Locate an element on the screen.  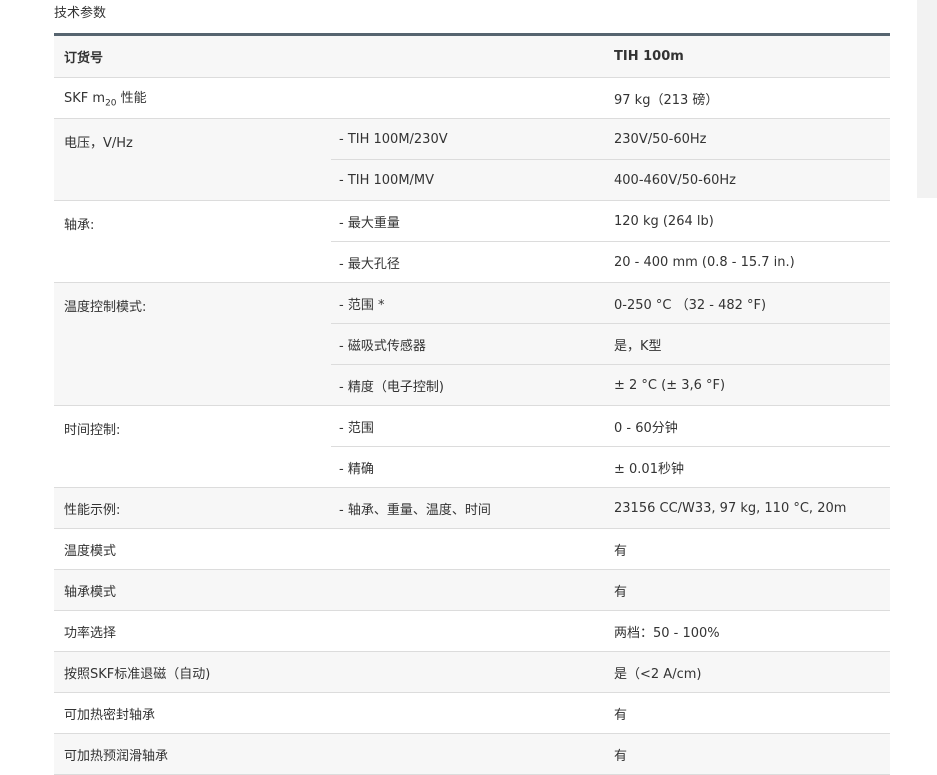
sealed-bearing-value: 有 is located at coordinates (748, 713).